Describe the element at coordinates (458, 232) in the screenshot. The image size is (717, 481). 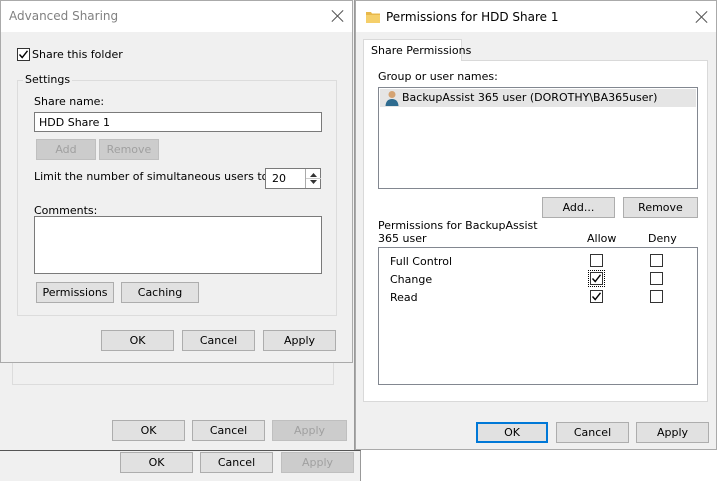
I see `permissions-for-label: Permissions for BackupAssist 365 user` at that location.